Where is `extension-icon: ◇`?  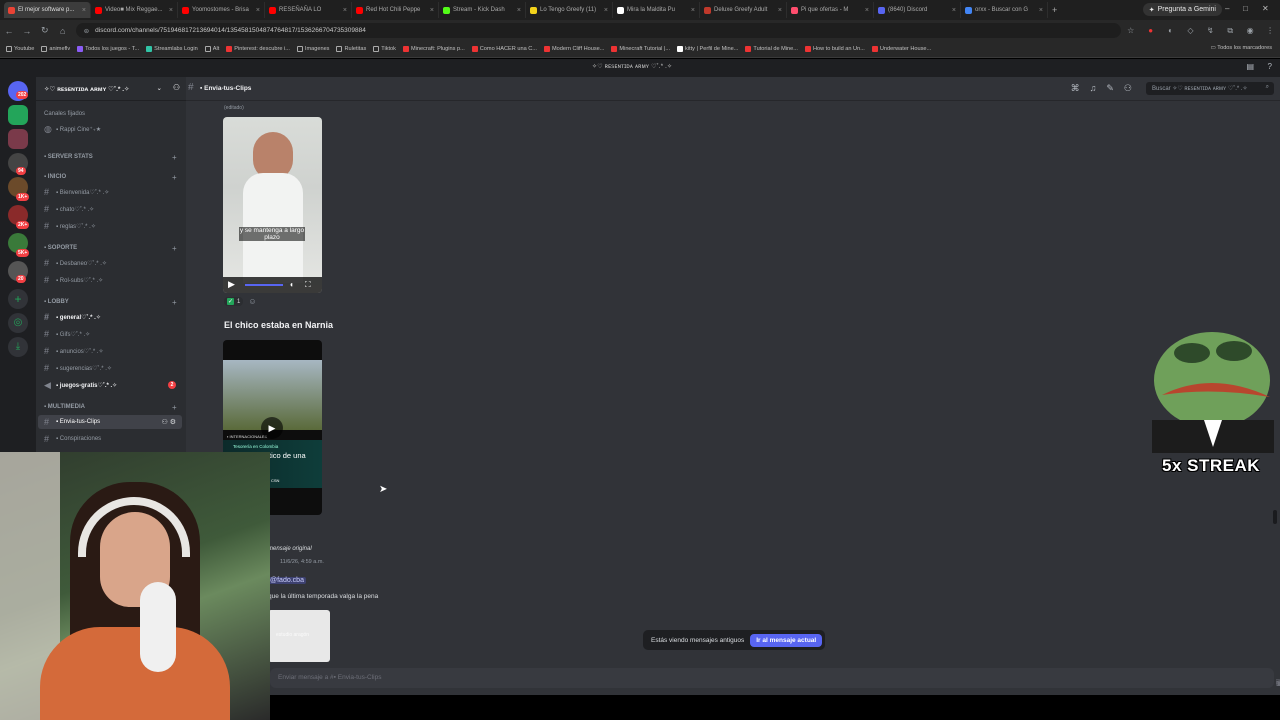 extension-icon: ◇ is located at coordinates (1191, 30).